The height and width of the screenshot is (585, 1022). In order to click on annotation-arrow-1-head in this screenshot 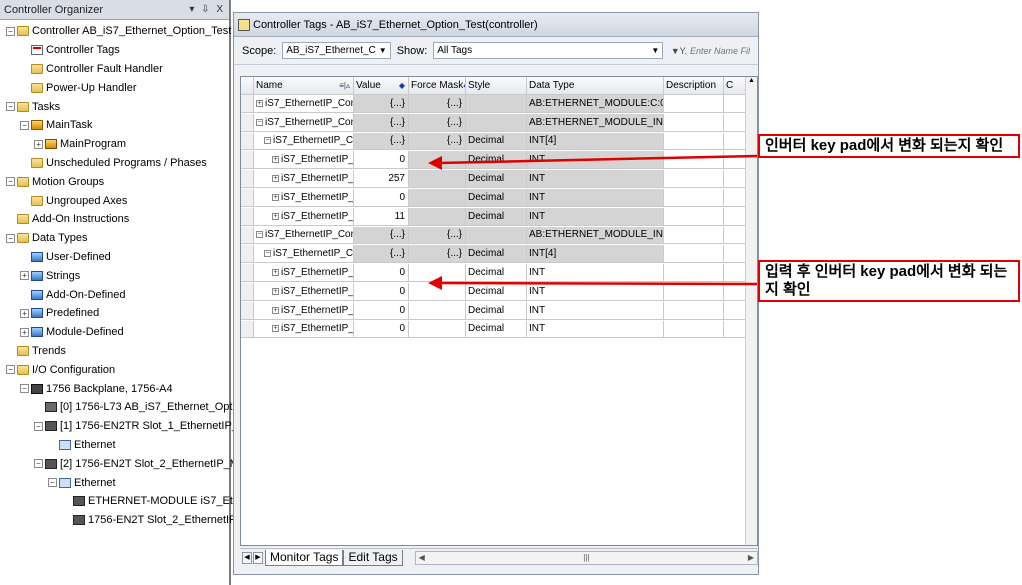, I will do `click(435, 163)`.